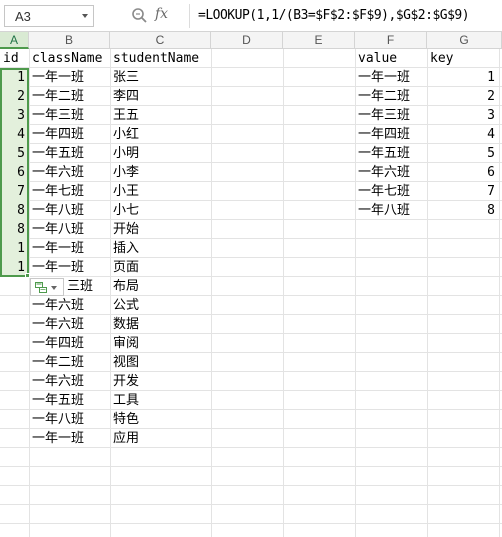 The width and height of the screenshot is (502, 537). I want to click on cell-f7: 一年六班, so click(391, 172).